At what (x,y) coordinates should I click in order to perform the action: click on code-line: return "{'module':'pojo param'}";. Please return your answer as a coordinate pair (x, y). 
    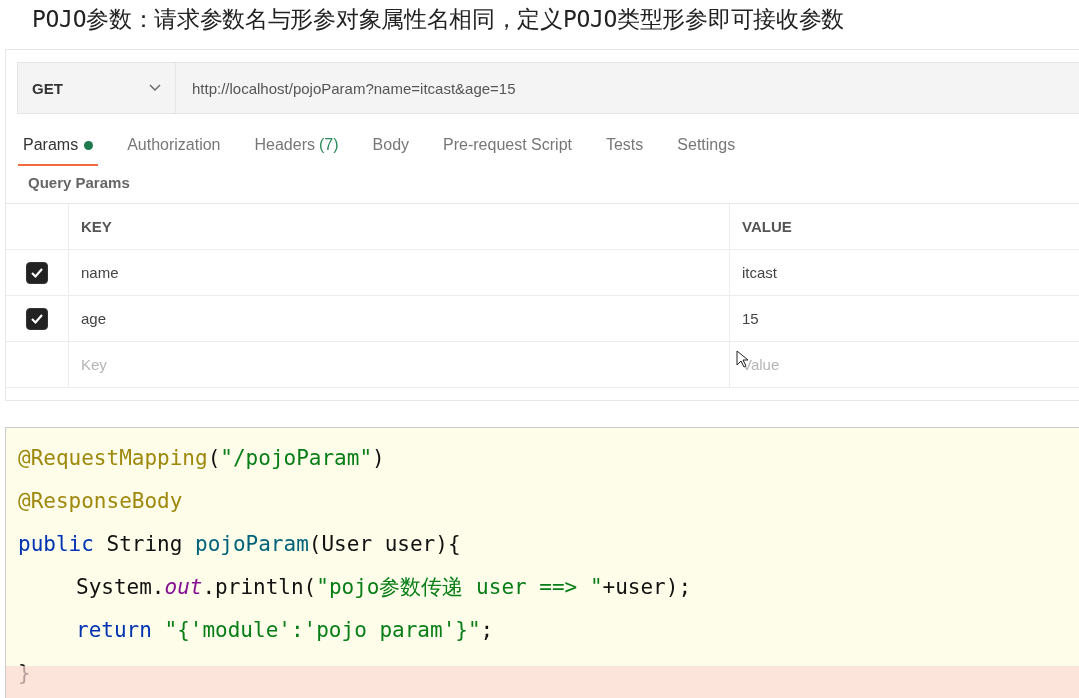
    Looking at the image, I should click on (285, 629).